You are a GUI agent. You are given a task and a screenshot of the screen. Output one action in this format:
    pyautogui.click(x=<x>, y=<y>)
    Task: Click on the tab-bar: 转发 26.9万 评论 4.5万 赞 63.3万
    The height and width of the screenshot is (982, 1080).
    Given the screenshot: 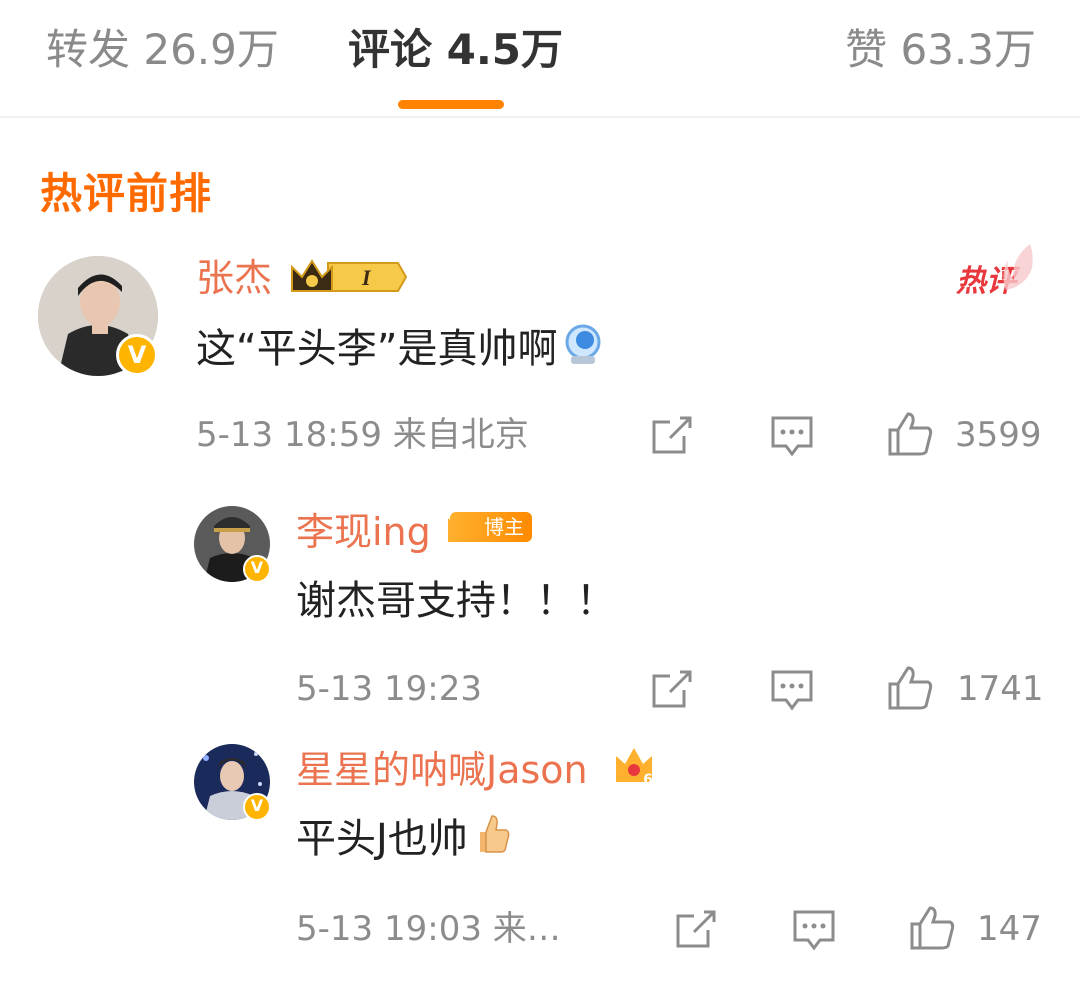 What is the action you would take?
    pyautogui.click(x=540, y=59)
    